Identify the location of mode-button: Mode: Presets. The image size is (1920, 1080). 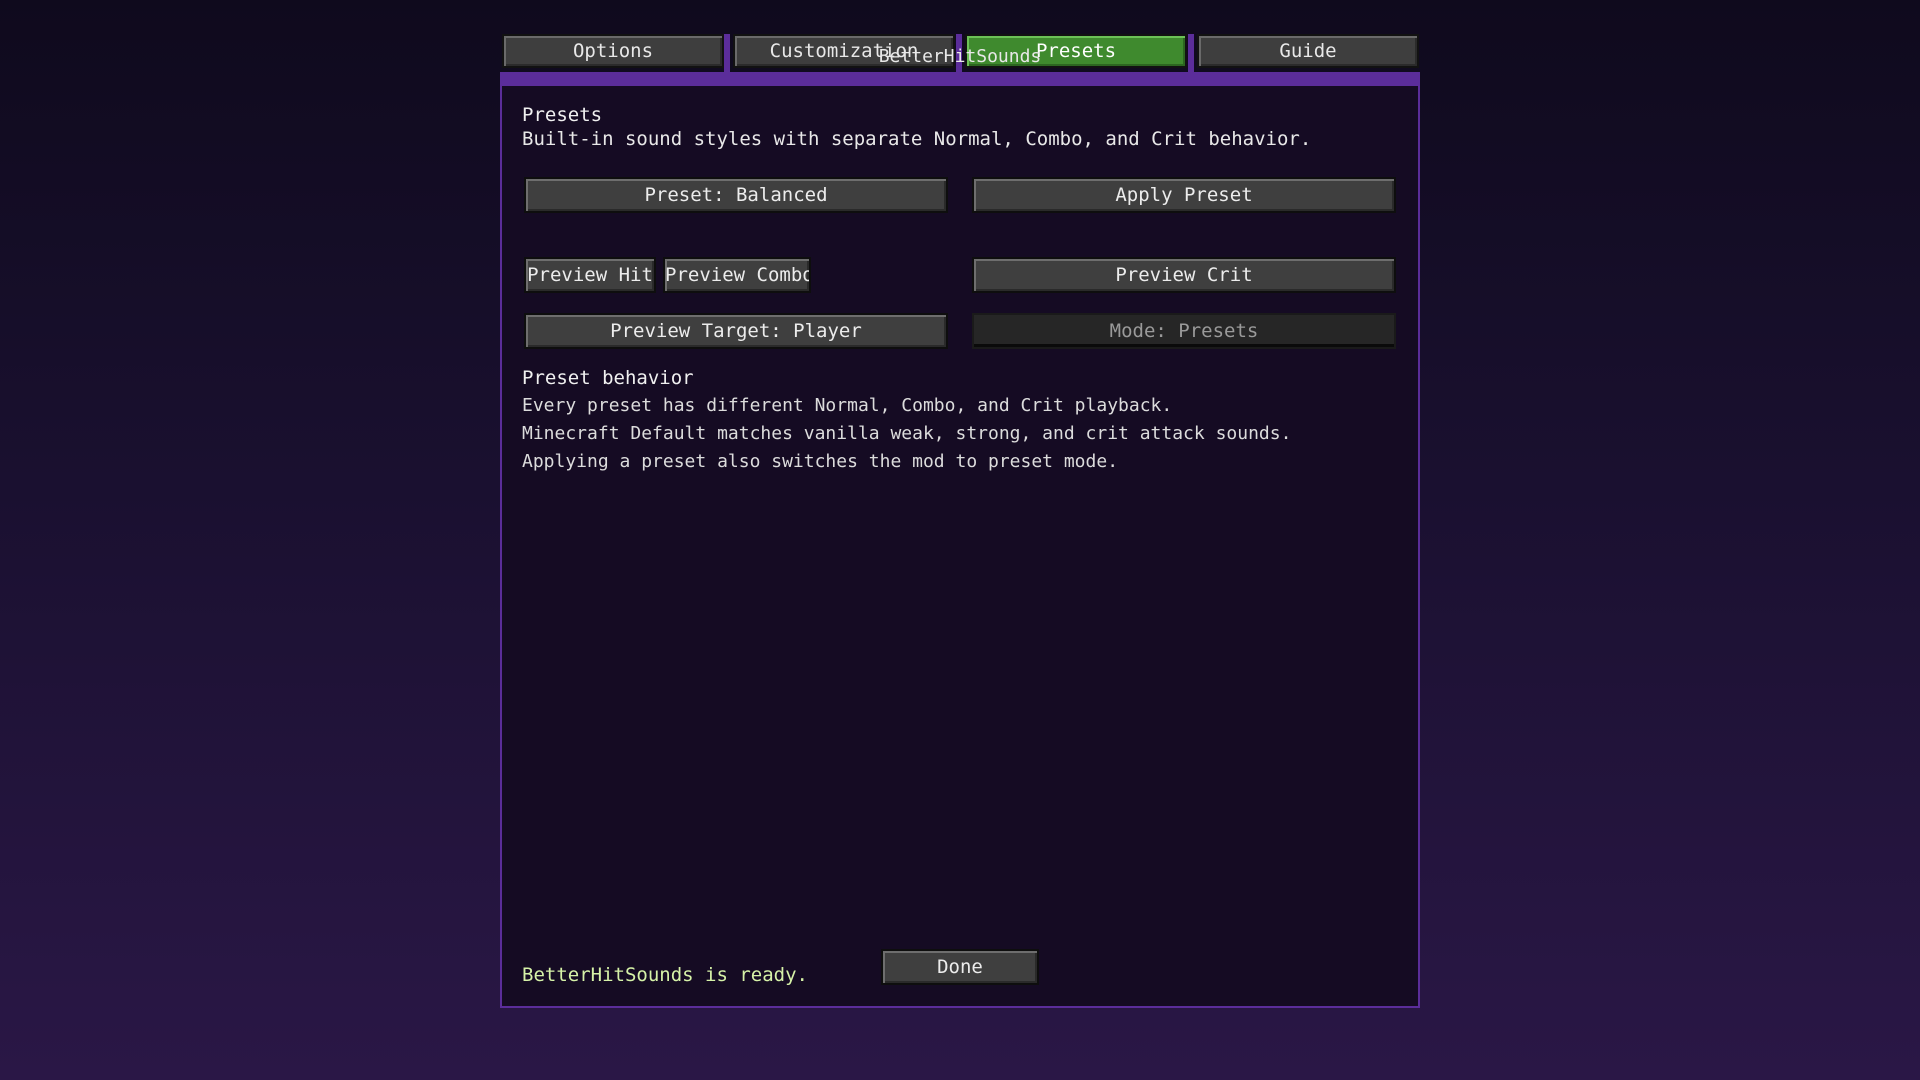
(1184, 331).